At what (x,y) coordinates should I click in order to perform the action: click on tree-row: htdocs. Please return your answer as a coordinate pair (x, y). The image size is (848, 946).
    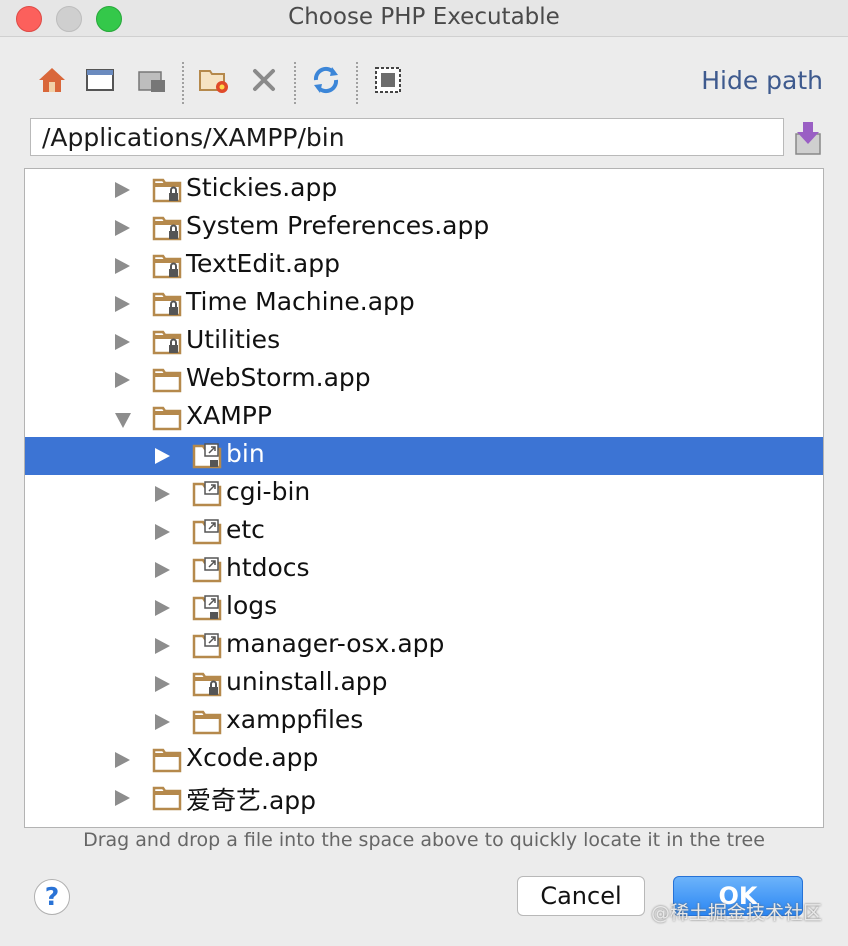
    Looking at the image, I should click on (424, 570).